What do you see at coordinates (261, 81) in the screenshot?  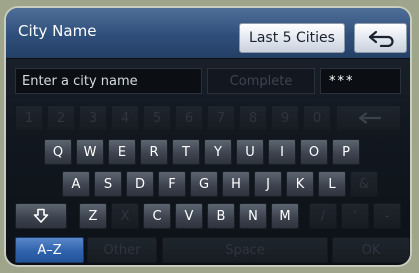 I see `complete-button: Complete` at bounding box center [261, 81].